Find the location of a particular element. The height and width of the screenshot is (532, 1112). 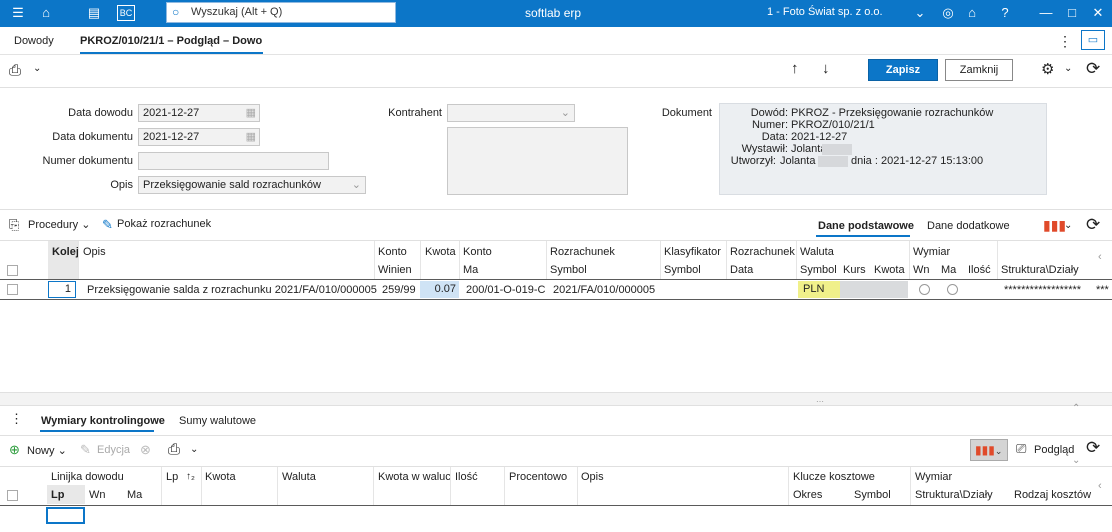

bc-icon: BC is located at coordinates (126, 13).